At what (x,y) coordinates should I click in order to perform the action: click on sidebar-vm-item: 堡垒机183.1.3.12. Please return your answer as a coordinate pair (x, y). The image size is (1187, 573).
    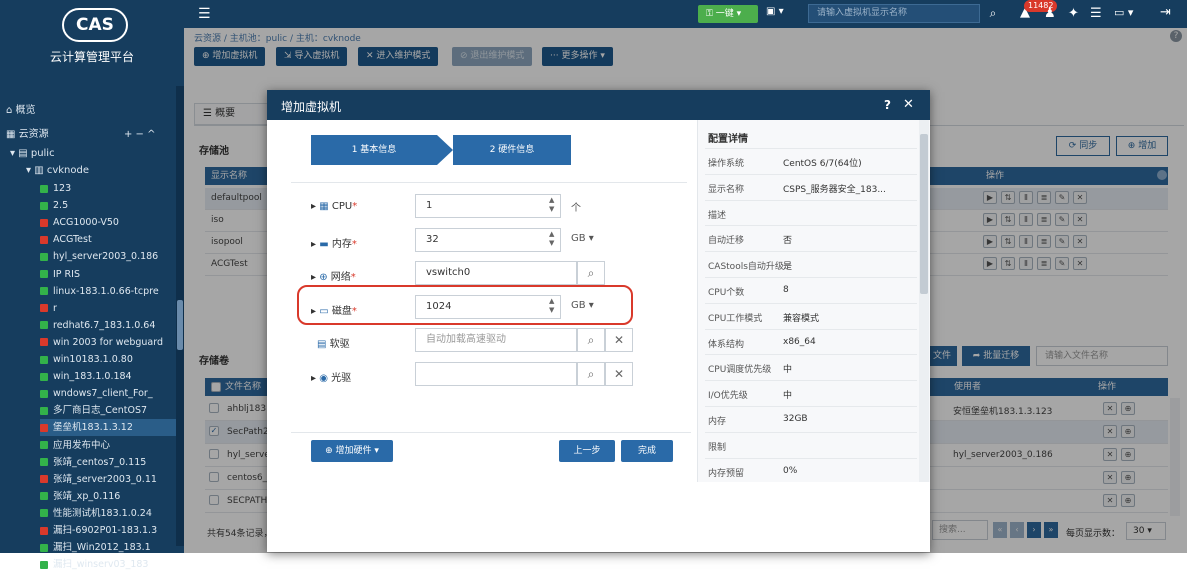
    Looking at the image, I should click on (109, 428).